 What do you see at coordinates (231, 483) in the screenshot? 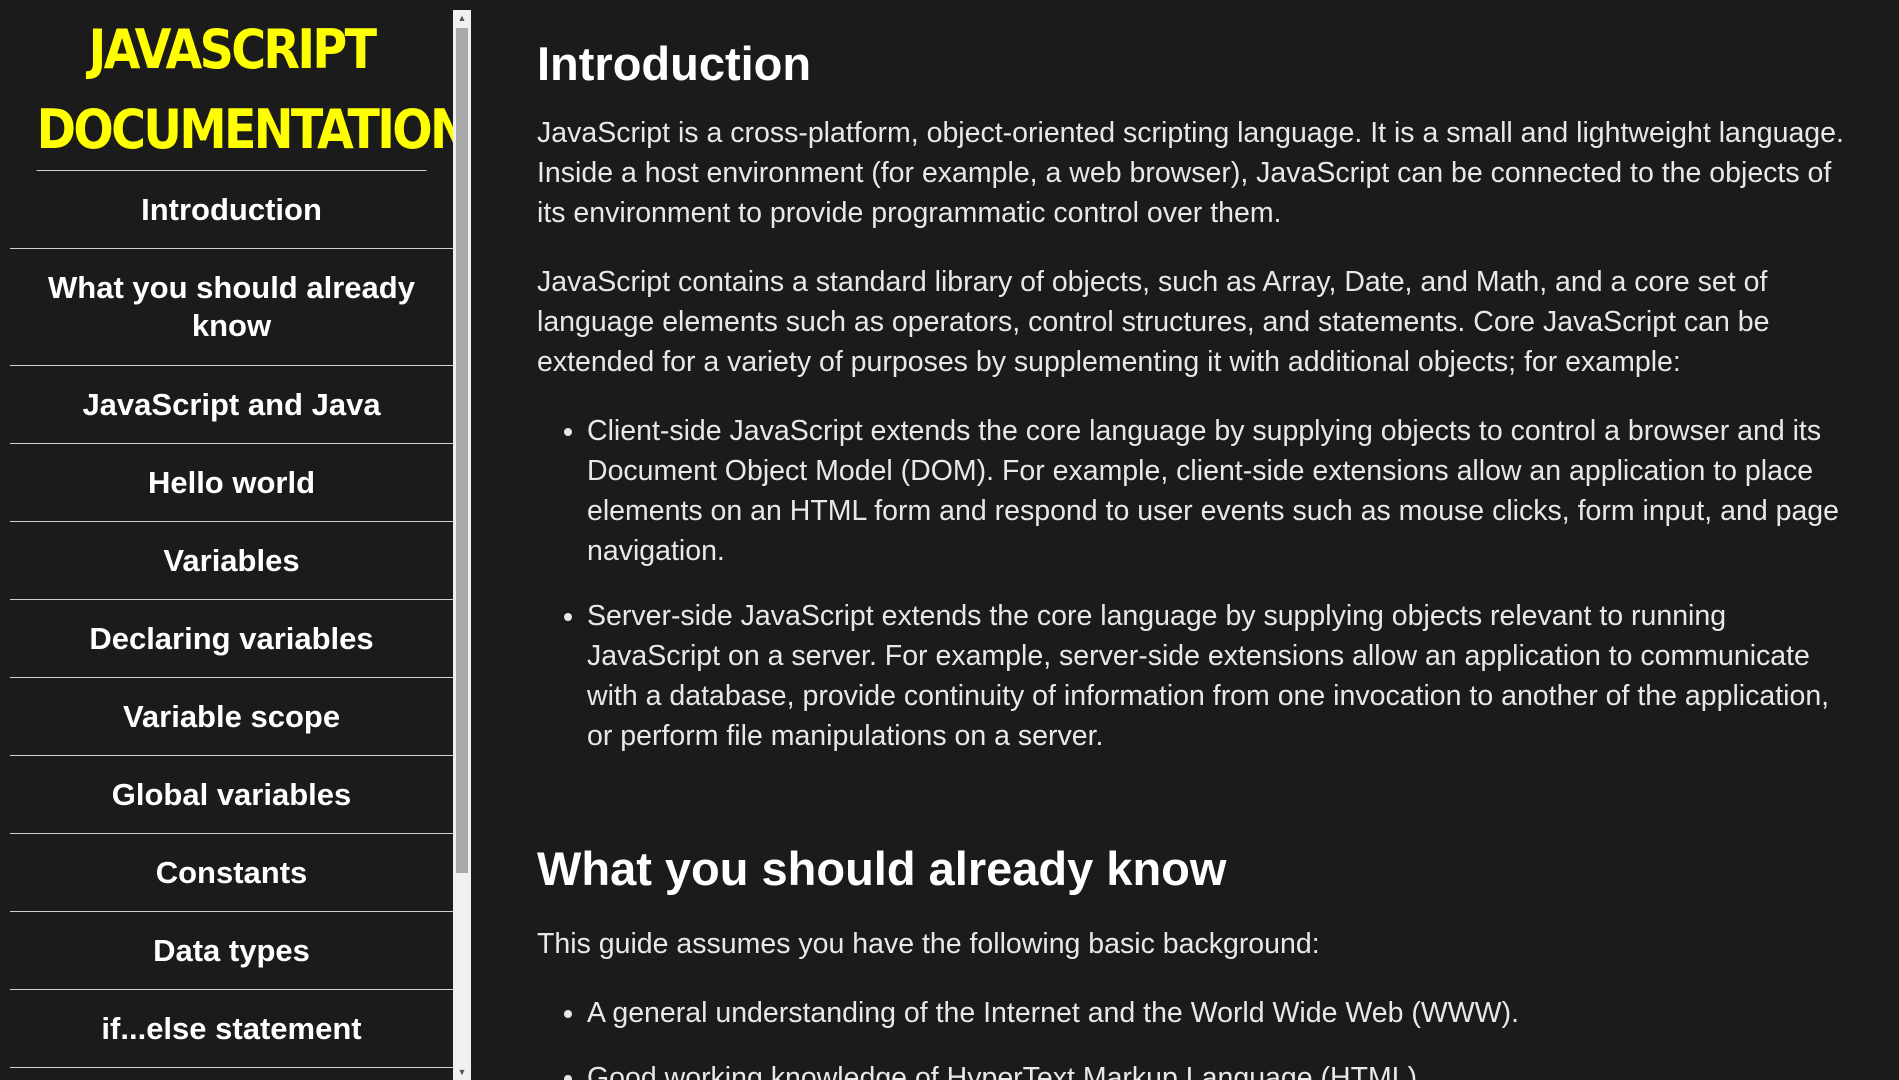
I see `nav-link-hello-world: Hello world` at bounding box center [231, 483].